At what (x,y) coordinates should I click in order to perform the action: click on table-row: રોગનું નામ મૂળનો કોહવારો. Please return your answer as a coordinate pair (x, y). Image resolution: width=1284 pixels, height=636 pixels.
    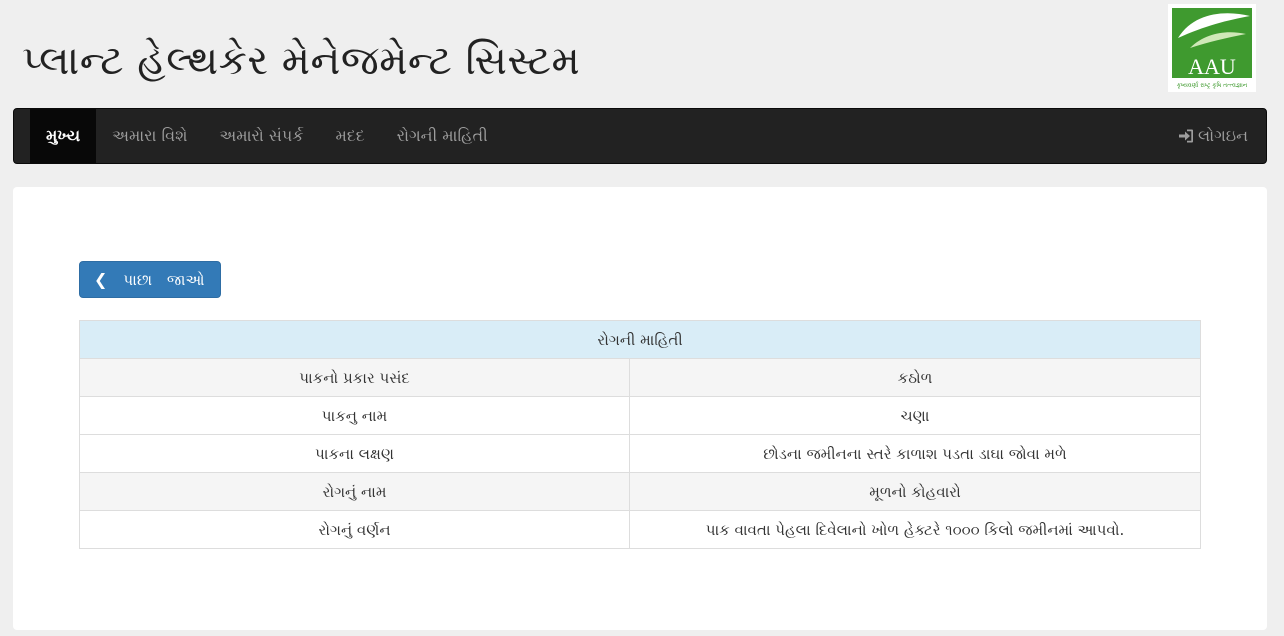
    Looking at the image, I should click on (640, 491).